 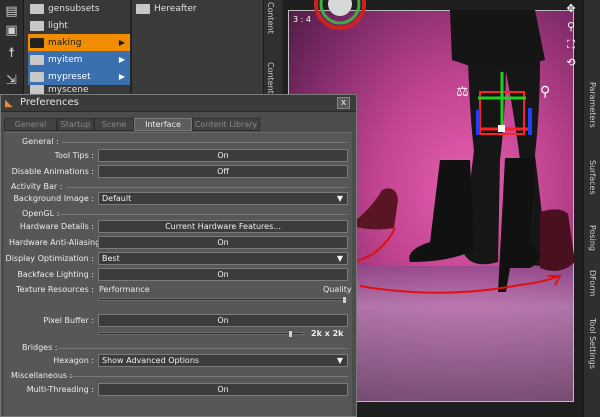 I want to click on section-opengl: OpenGL :, so click(x=41, y=213).